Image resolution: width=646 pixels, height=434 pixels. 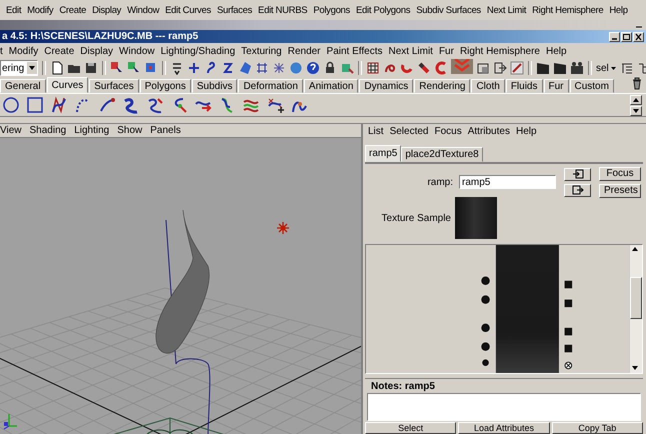 I want to click on lock-icon, so click(x=330, y=68).